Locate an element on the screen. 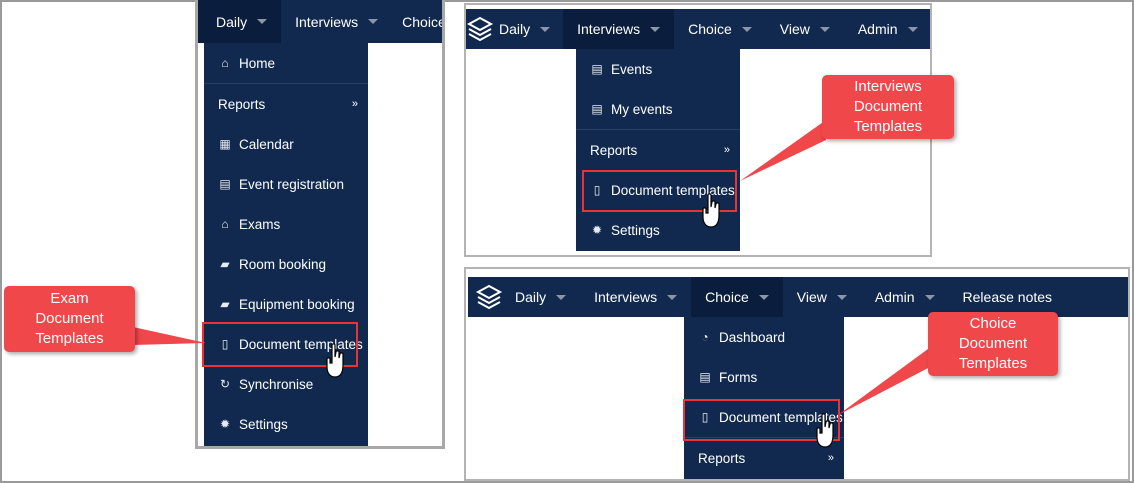 The image size is (1134, 483). nav-label: Release notes is located at coordinates (1007, 297).